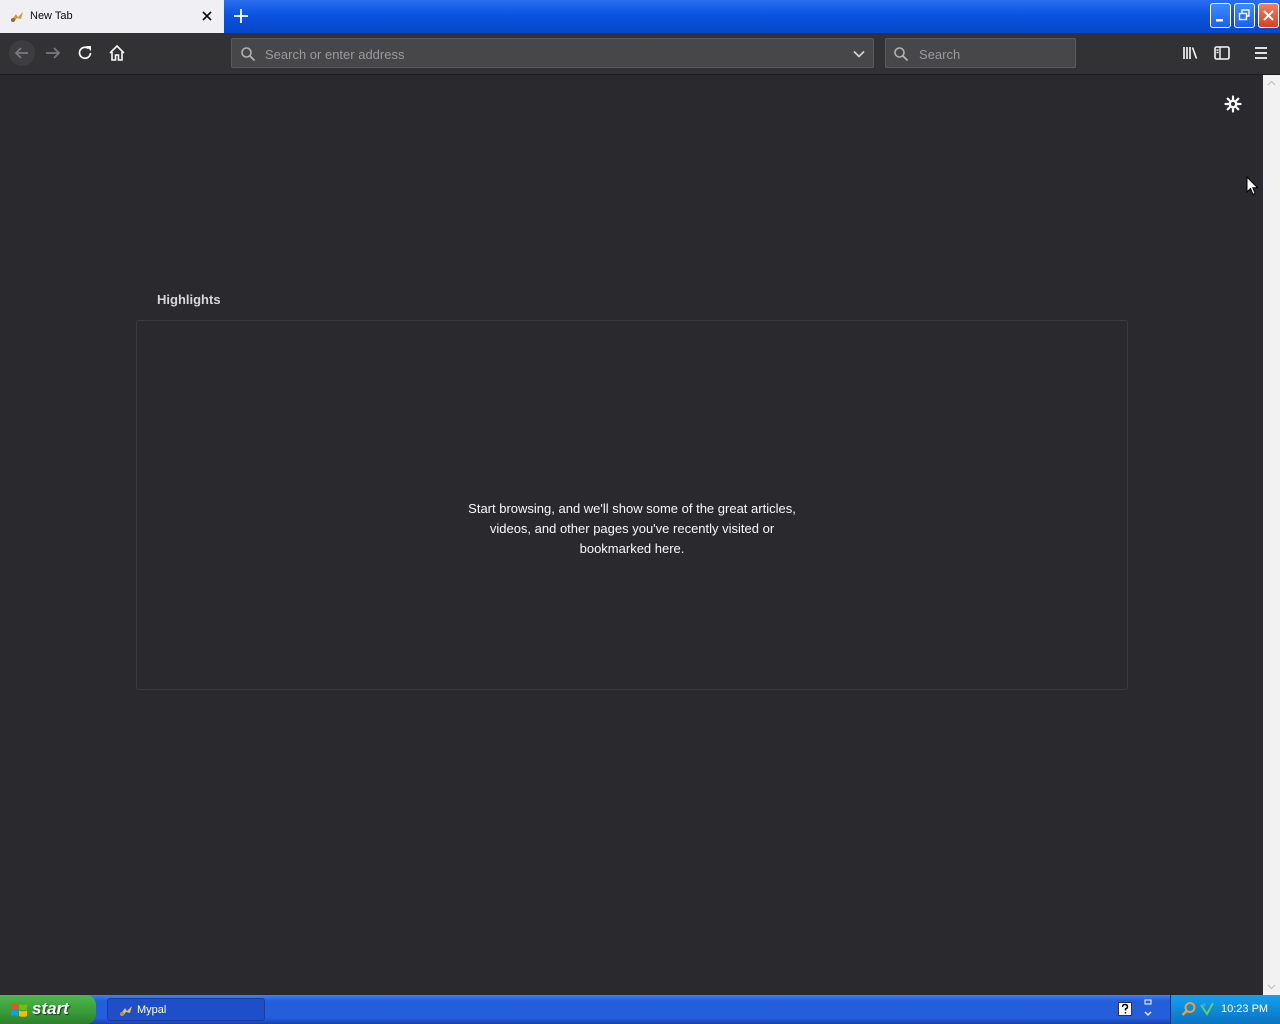 The image size is (1280, 1024). Describe the element at coordinates (152, 1010) in the screenshot. I see `taskbar-item-label: Mypal` at that location.